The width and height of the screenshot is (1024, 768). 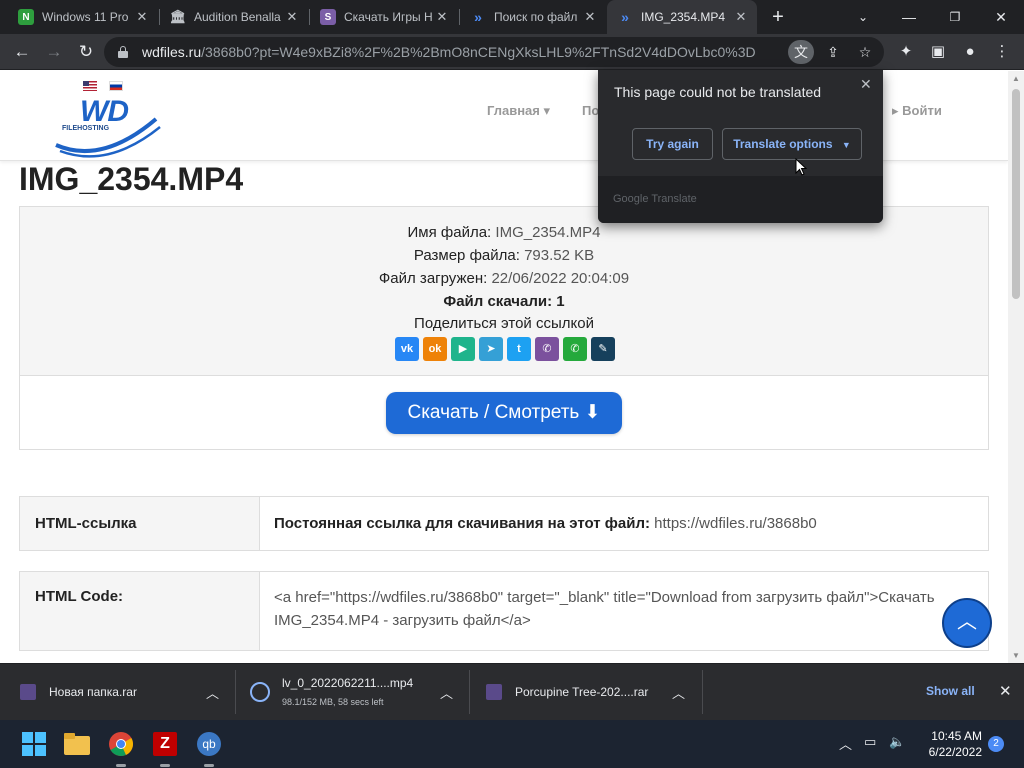 I want to click on download-count: Файл скачали: 1, so click(x=504, y=301).